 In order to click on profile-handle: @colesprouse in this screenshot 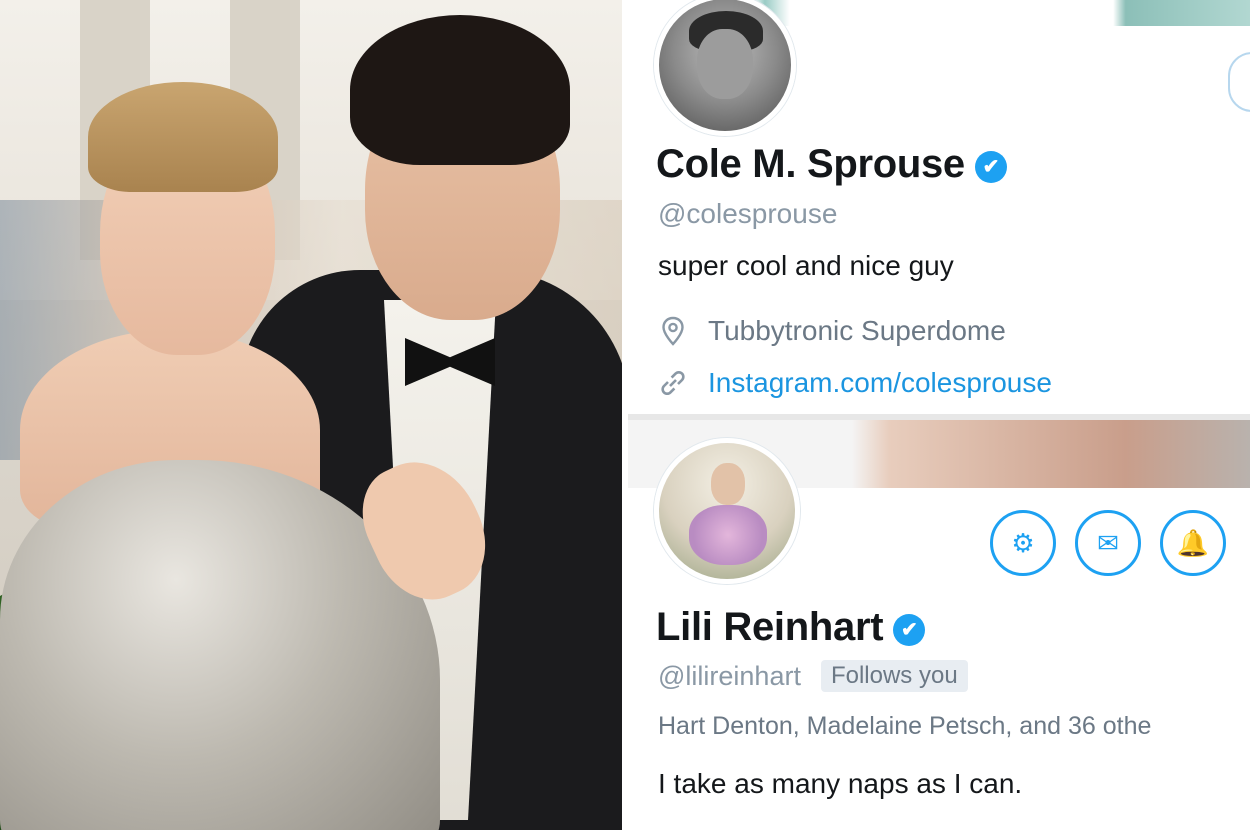, I will do `click(748, 213)`.